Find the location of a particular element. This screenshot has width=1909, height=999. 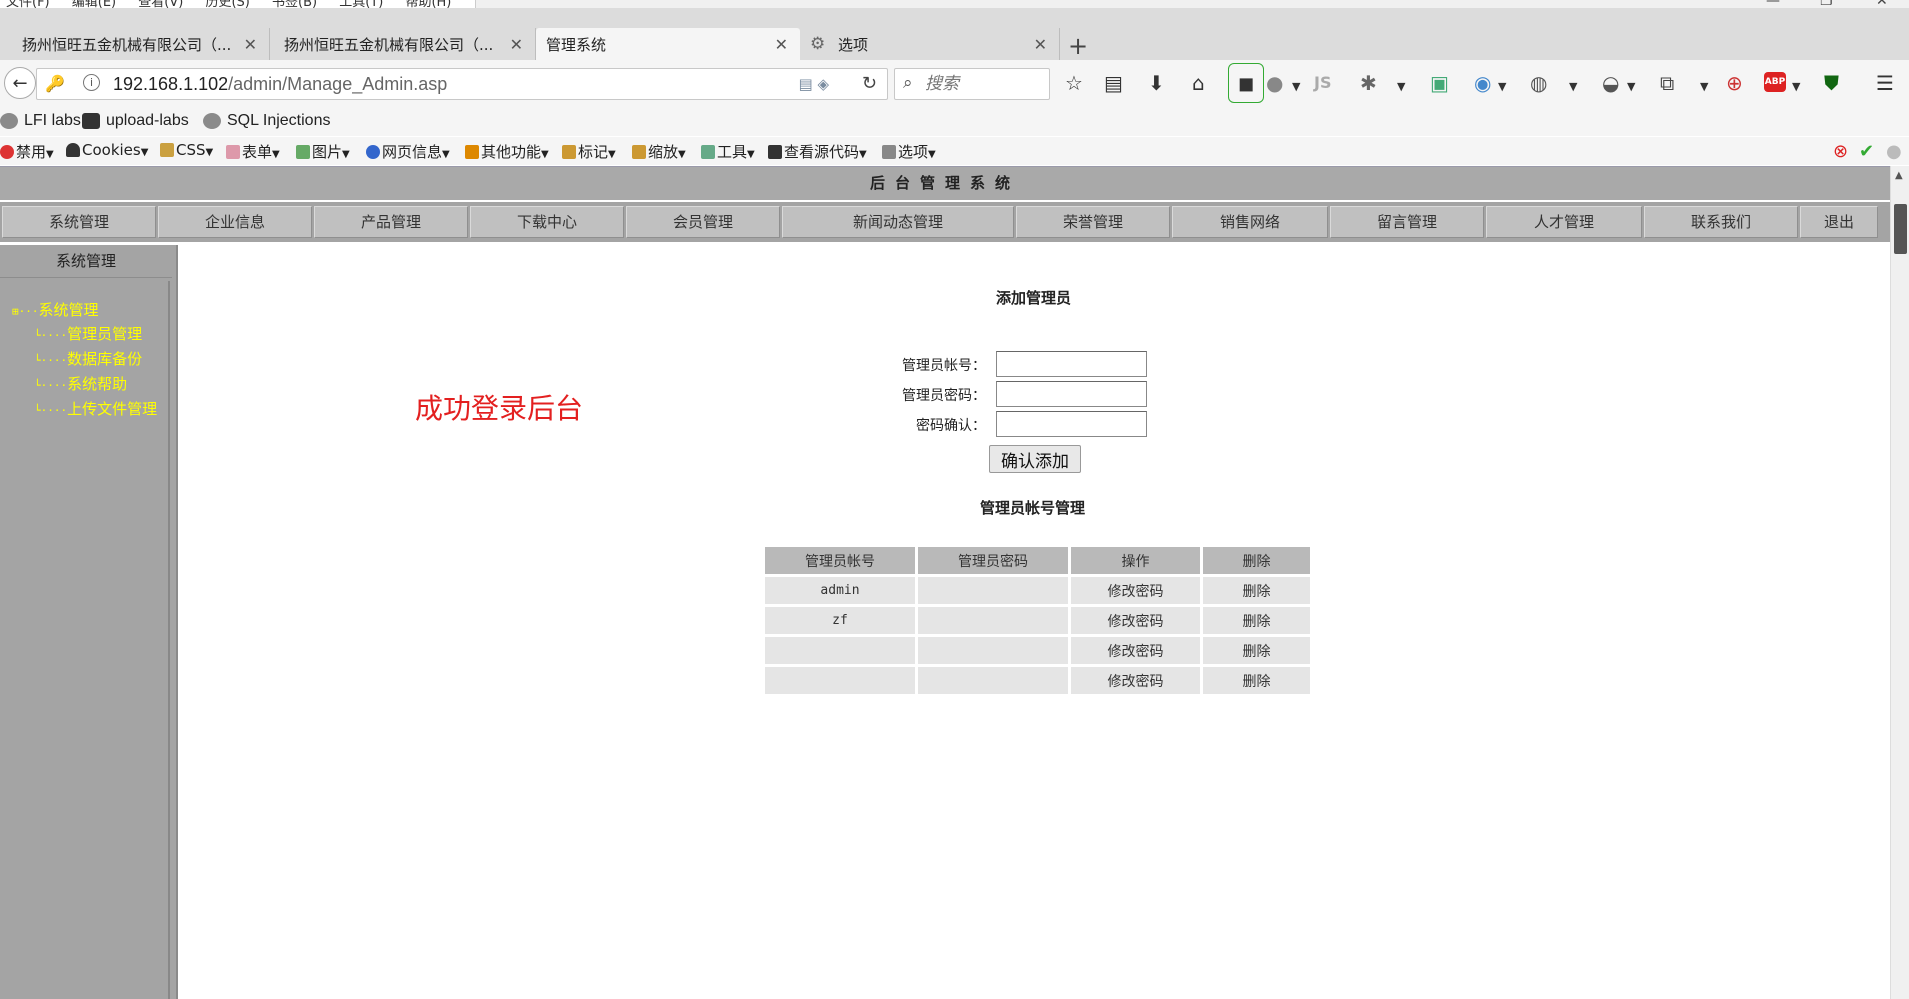

shield-icon: ⛊ is located at coordinates (1831, 83).